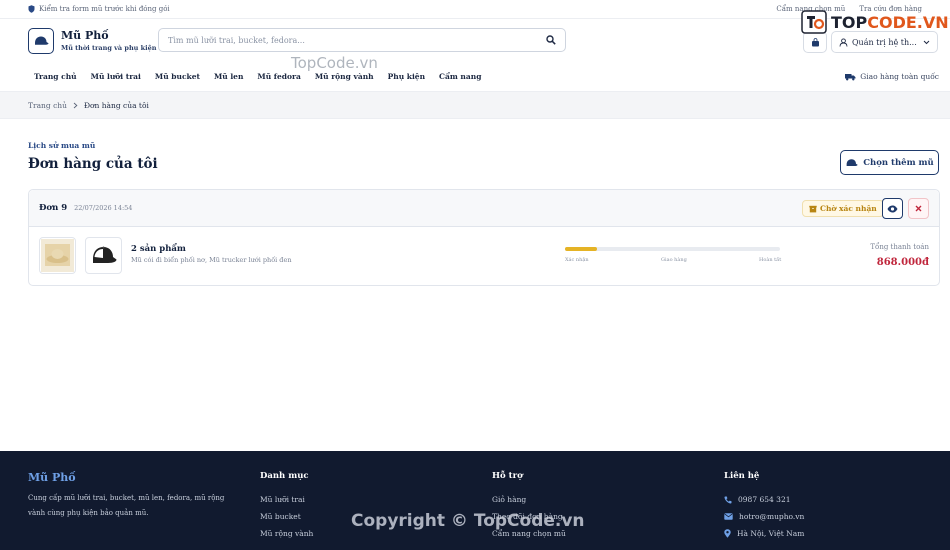 The width and height of the screenshot is (950, 550). I want to click on footer-link: Mũ lưỡi trai, so click(286, 499).